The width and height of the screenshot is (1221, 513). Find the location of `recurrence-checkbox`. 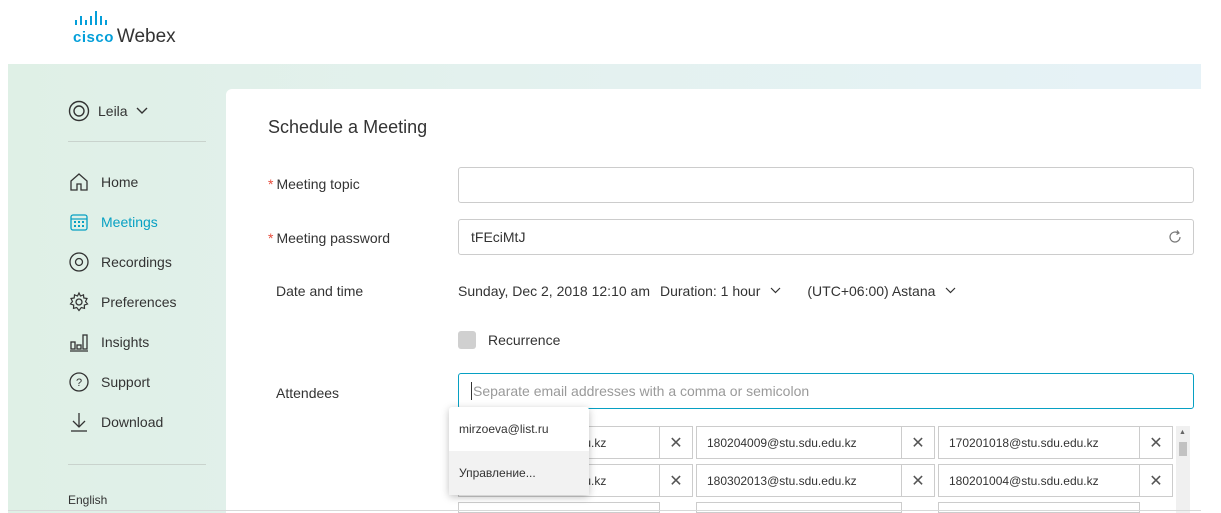

recurrence-checkbox is located at coordinates (467, 340).